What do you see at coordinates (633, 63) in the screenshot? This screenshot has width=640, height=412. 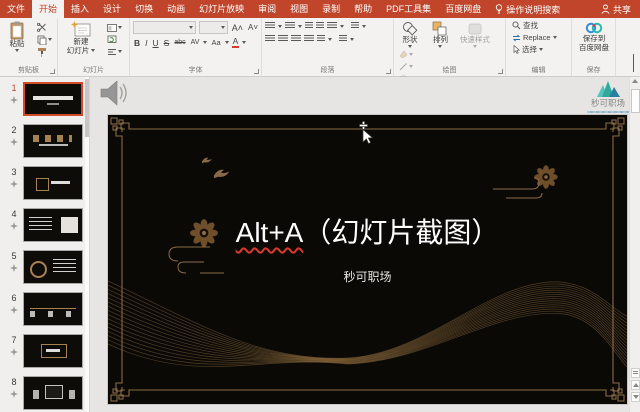 I see `collapse-ribbon-button` at bounding box center [633, 63].